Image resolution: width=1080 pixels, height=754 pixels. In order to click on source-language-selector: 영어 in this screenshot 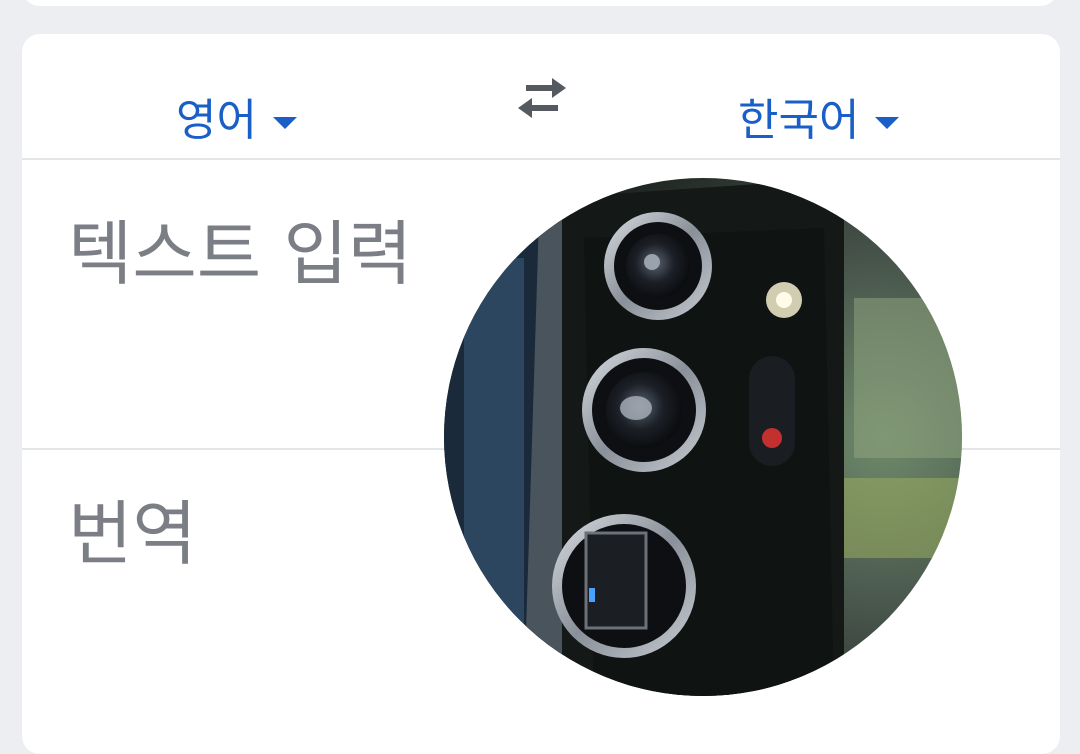, I will do `click(236, 117)`.